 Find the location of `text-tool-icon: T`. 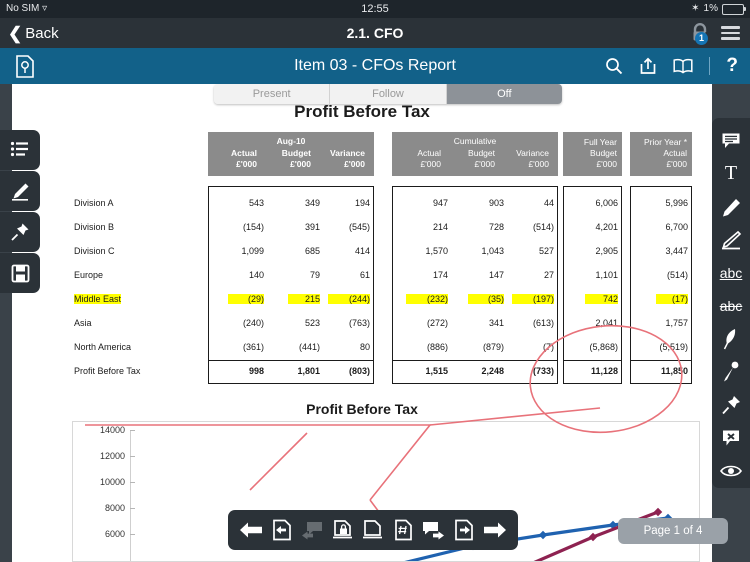

text-tool-icon: T is located at coordinates (731, 173).